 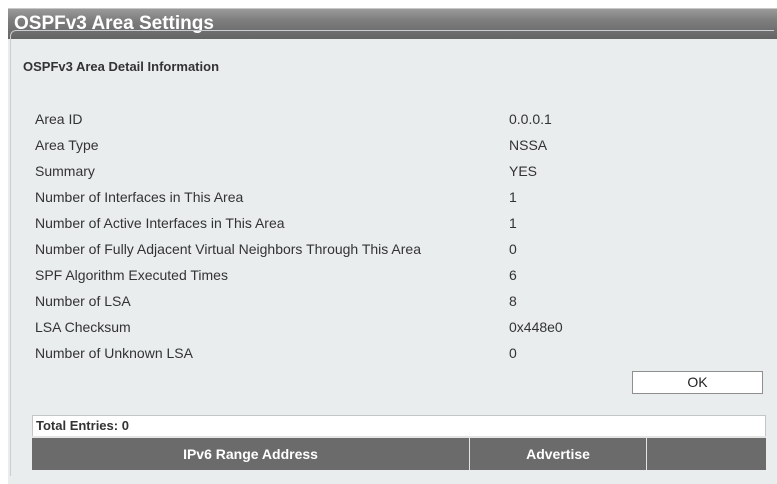 What do you see at coordinates (395, 354) in the screenshot?
I see `info-row-unknown-lsa: Number of Unknown LSA 0` at bounding box center [395, 354].